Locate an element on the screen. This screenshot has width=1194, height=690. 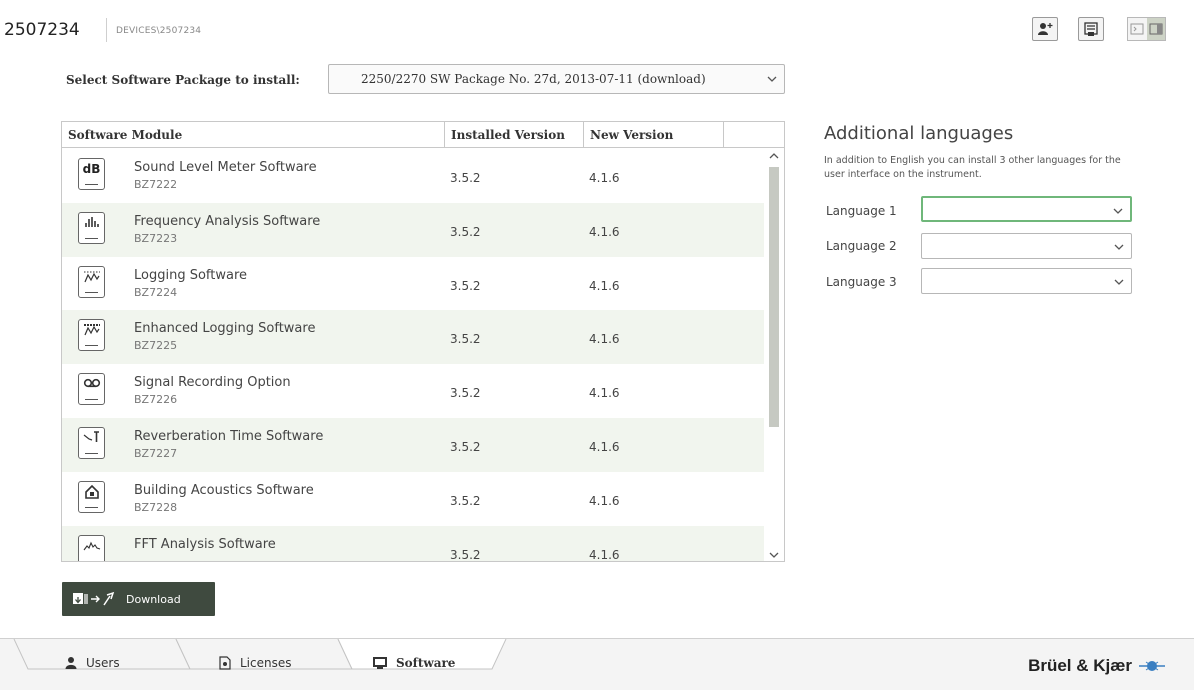
language-1-label: Language 1 is located at coordinates (861, 211).